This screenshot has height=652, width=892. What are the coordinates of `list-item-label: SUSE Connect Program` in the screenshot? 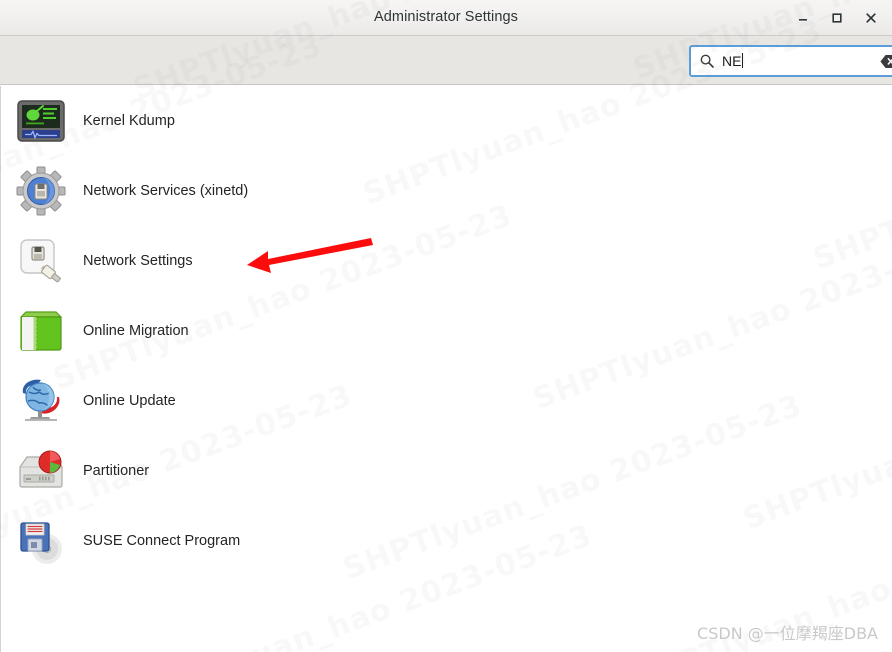 It's located at (162, 541).